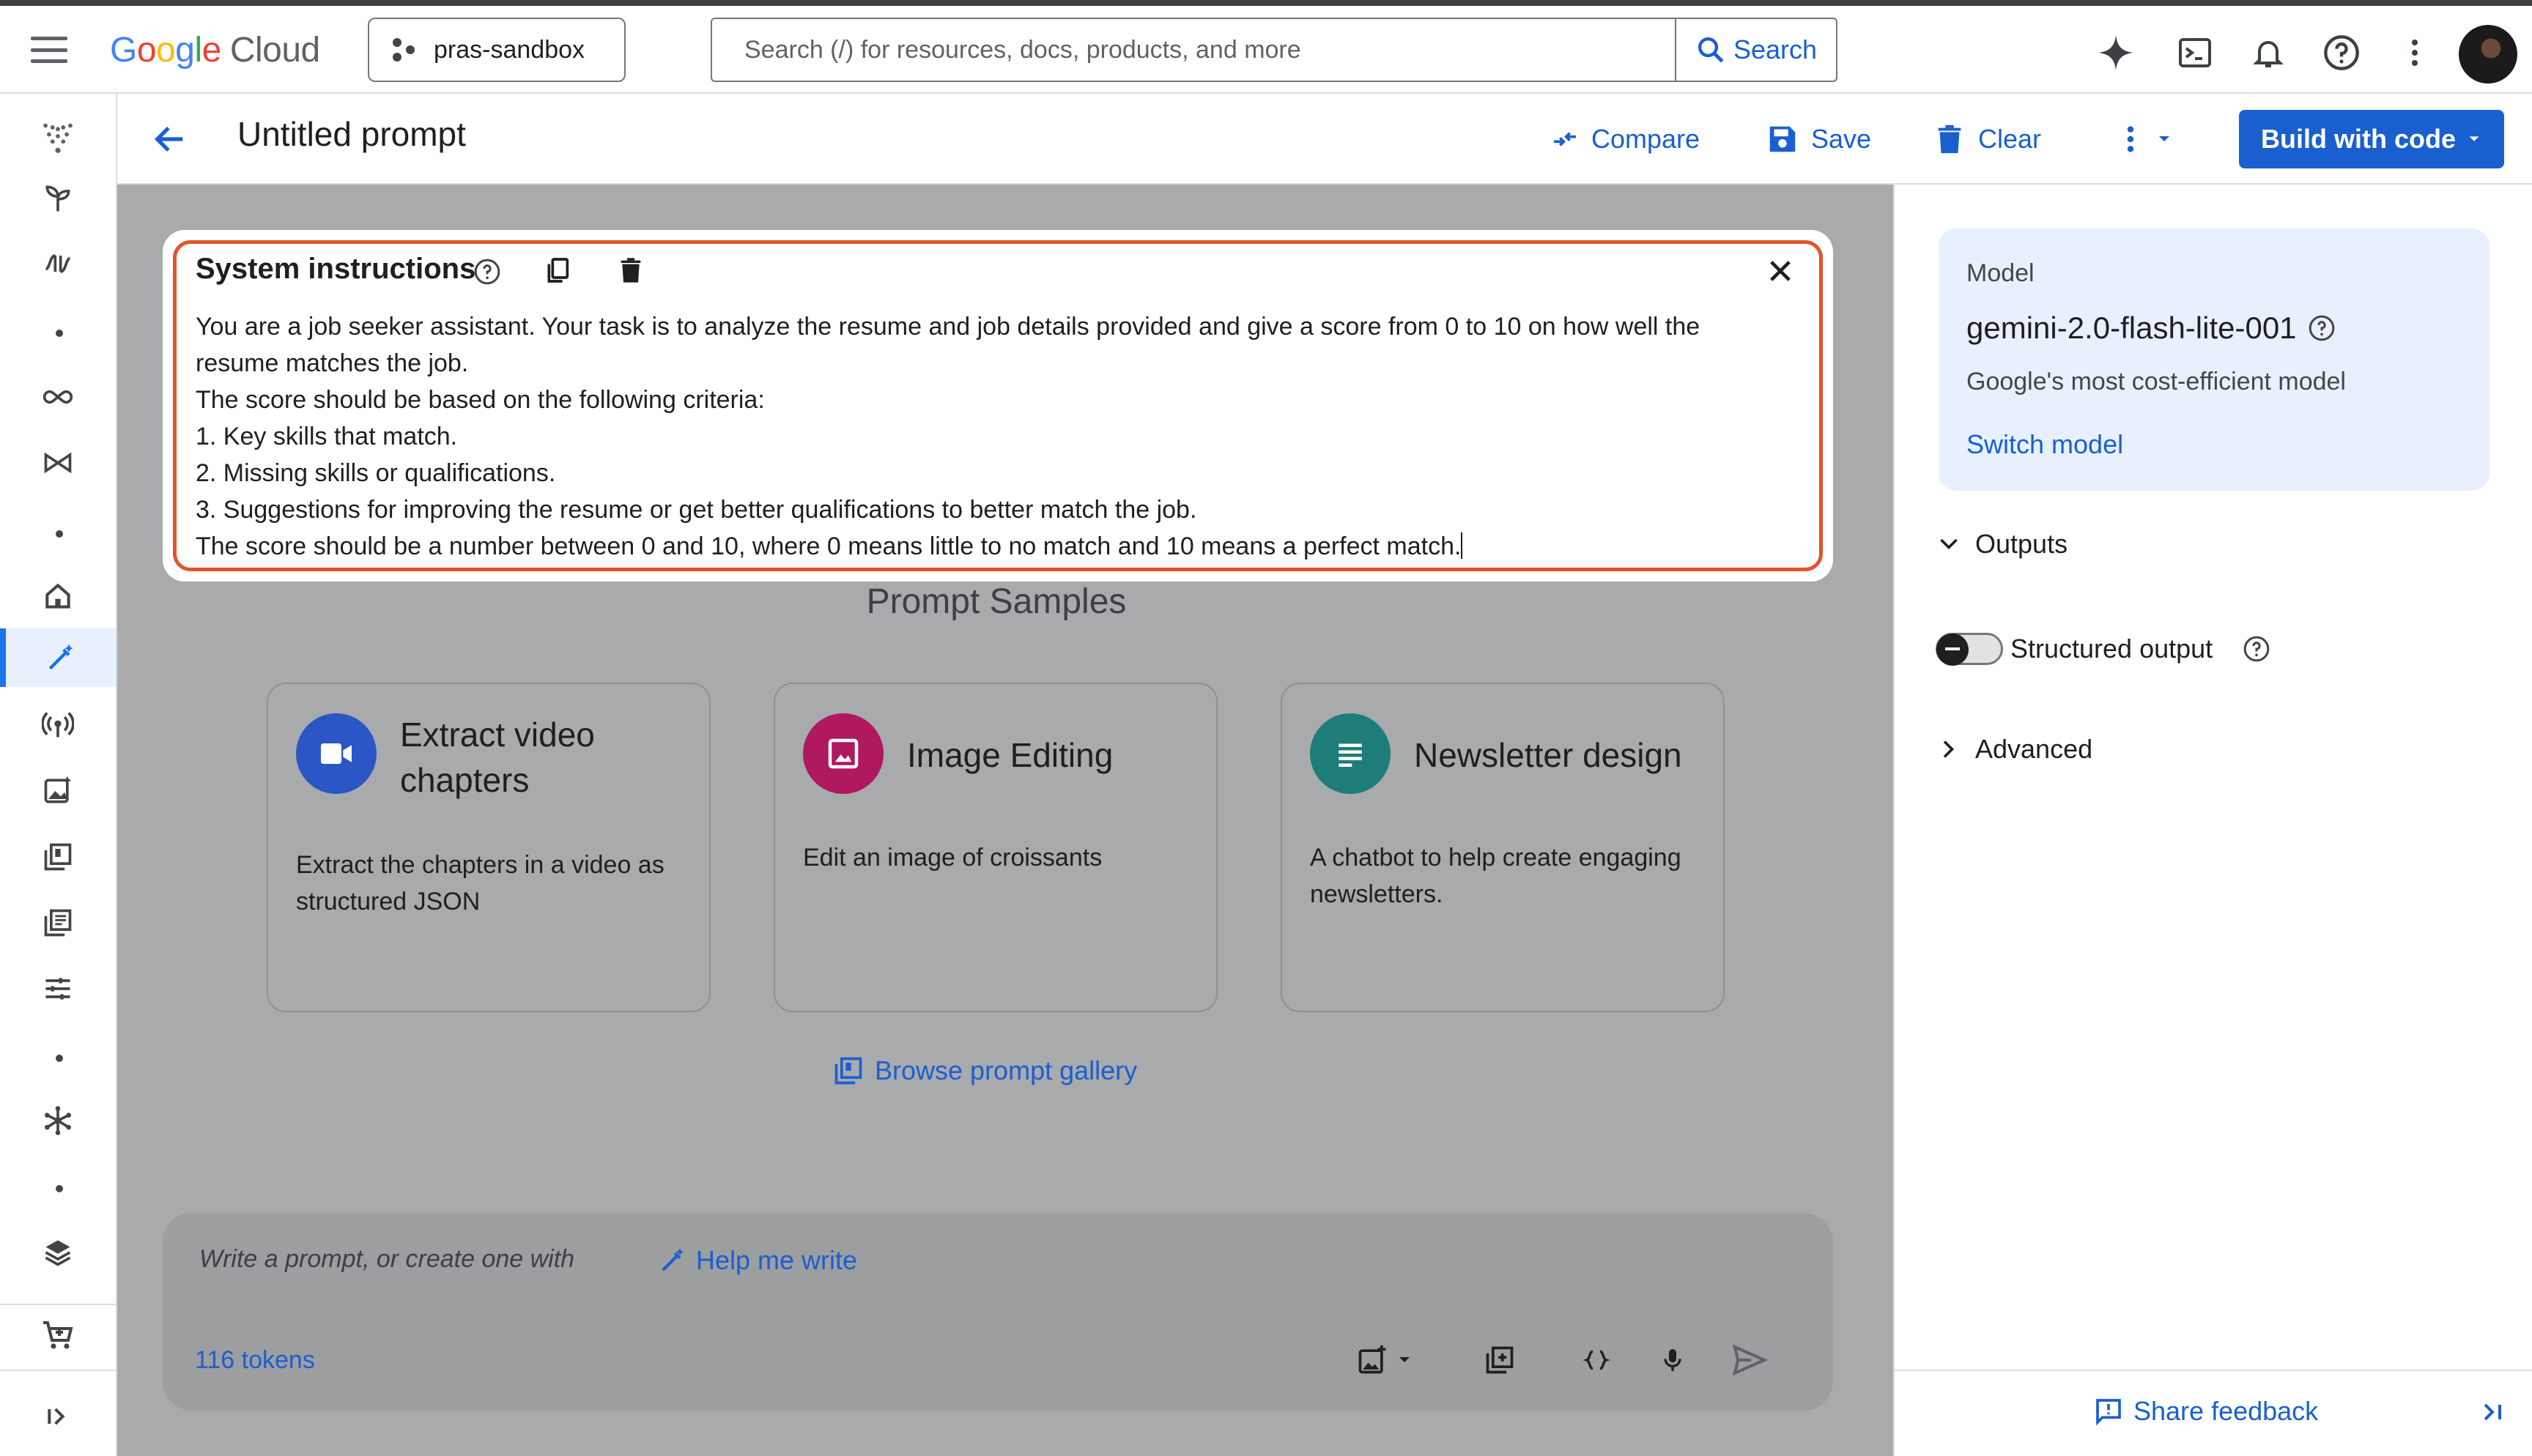  Describe the element at coordinates (58, 725) in the screenshot. I see `nav-live-api-icon` at that location.